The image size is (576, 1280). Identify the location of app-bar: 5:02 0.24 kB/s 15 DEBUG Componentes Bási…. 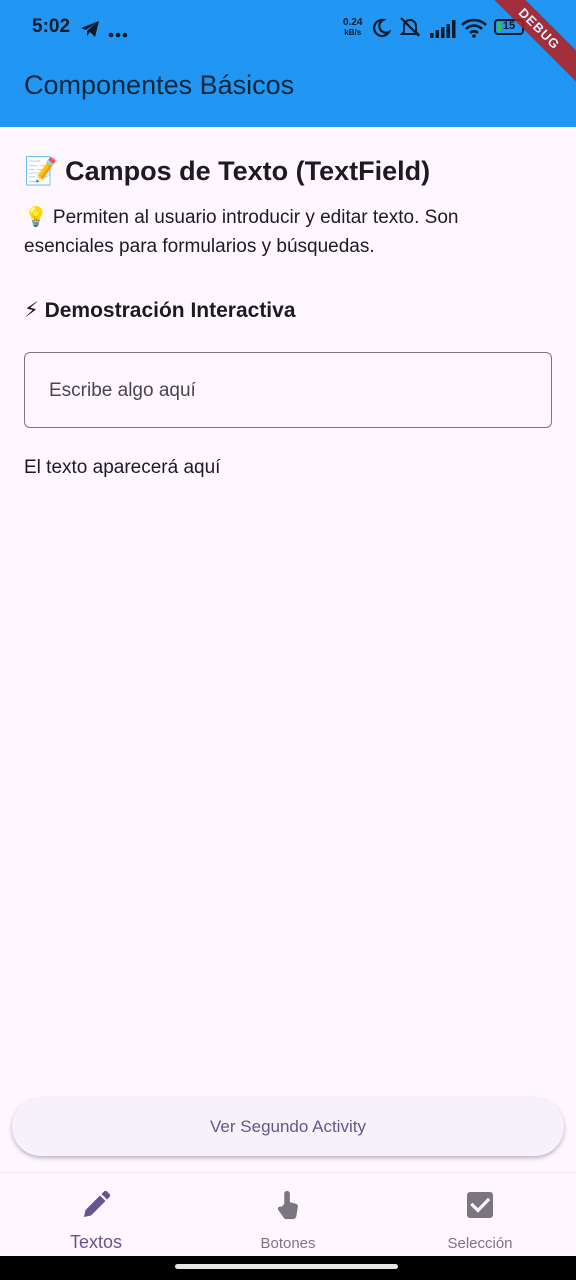
(288, 63).